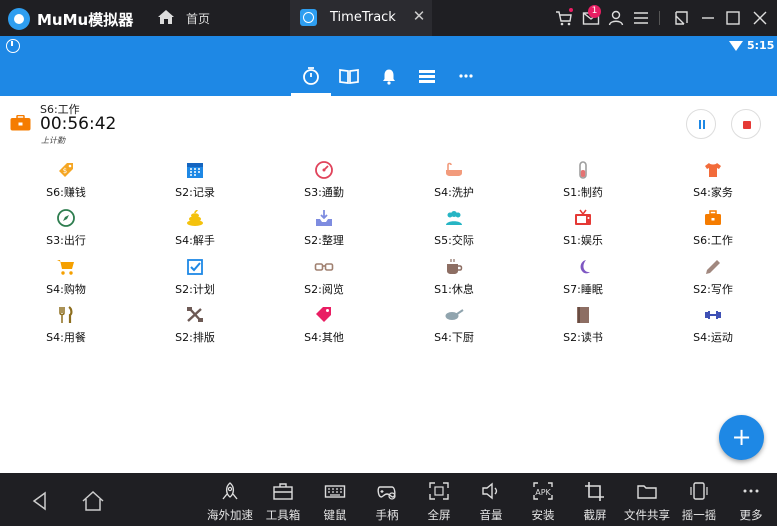 The width and height of the screenshot is (777, 526). Describe the element at coordinates (324, 230) in the screenshot. I see `activity-item: S2:整理` at that location.